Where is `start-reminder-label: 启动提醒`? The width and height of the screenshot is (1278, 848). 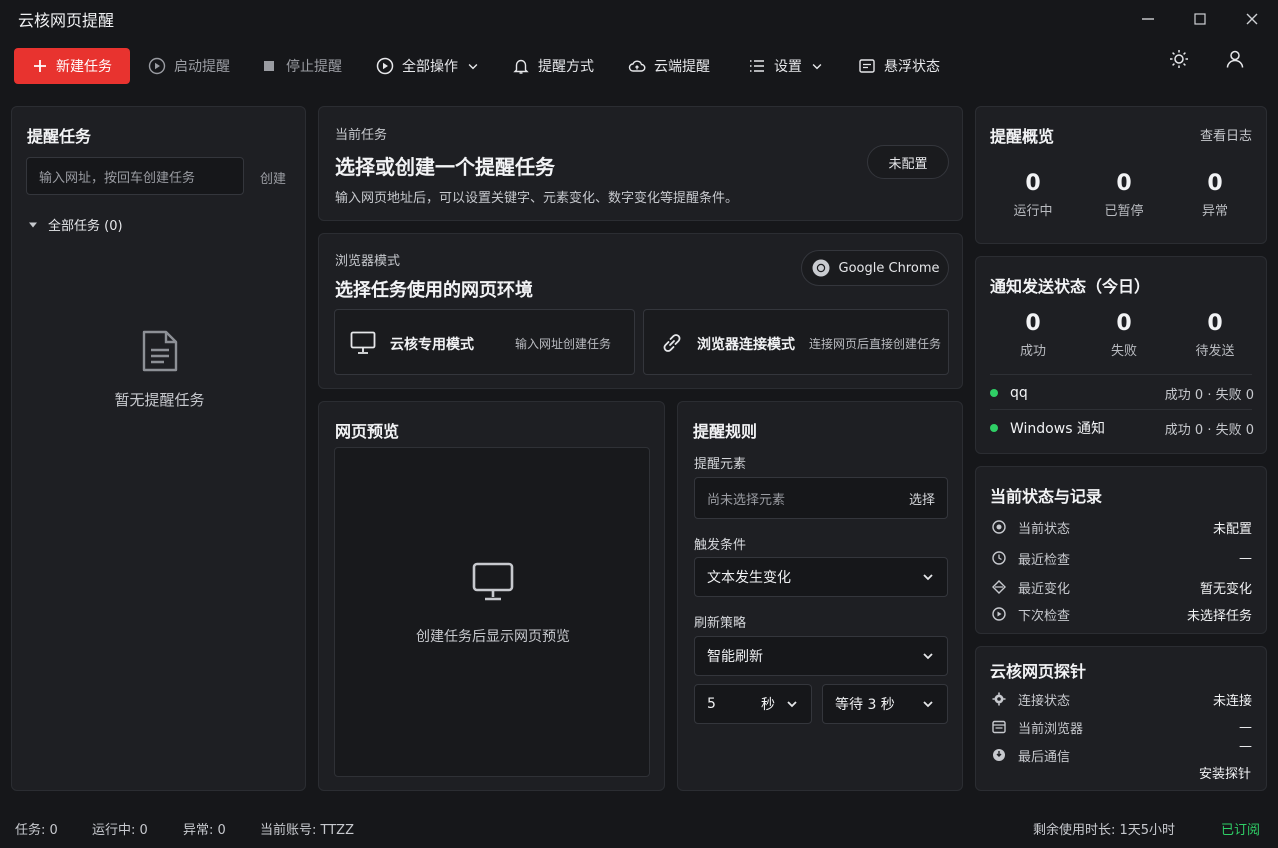 start-reminder-label: 启动提醒 is located at coordinates (202, 67).